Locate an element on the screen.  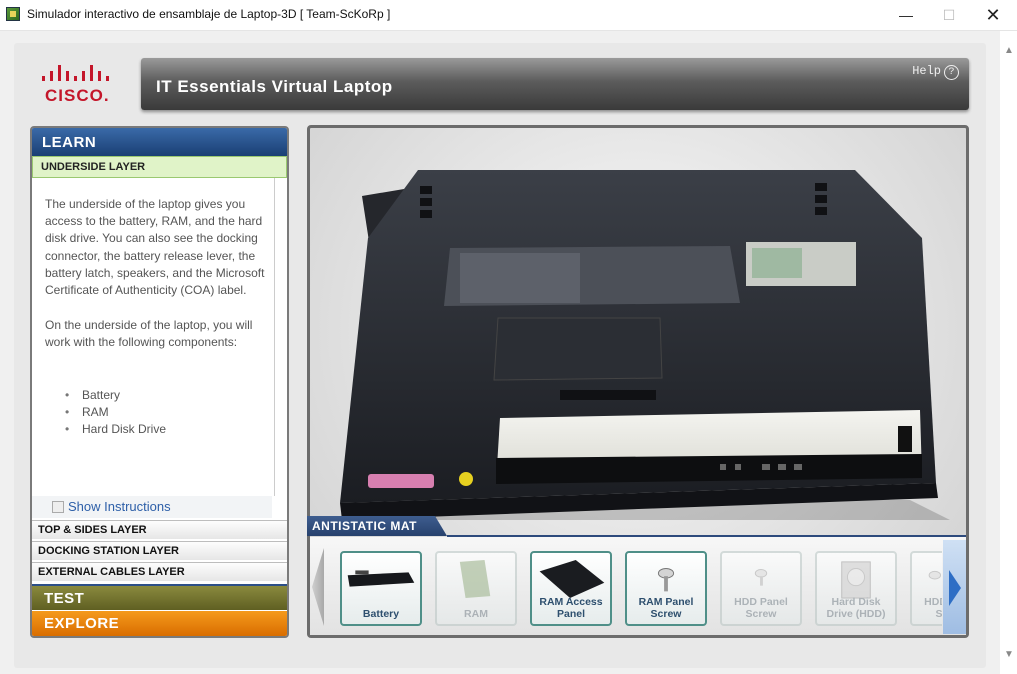
question-mark-icon: ? is located at coordinates (951, 72).